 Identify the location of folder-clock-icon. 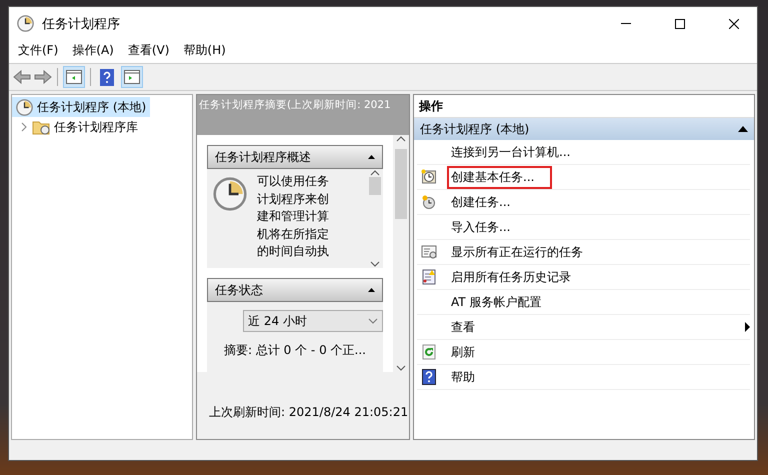
(41, 127).